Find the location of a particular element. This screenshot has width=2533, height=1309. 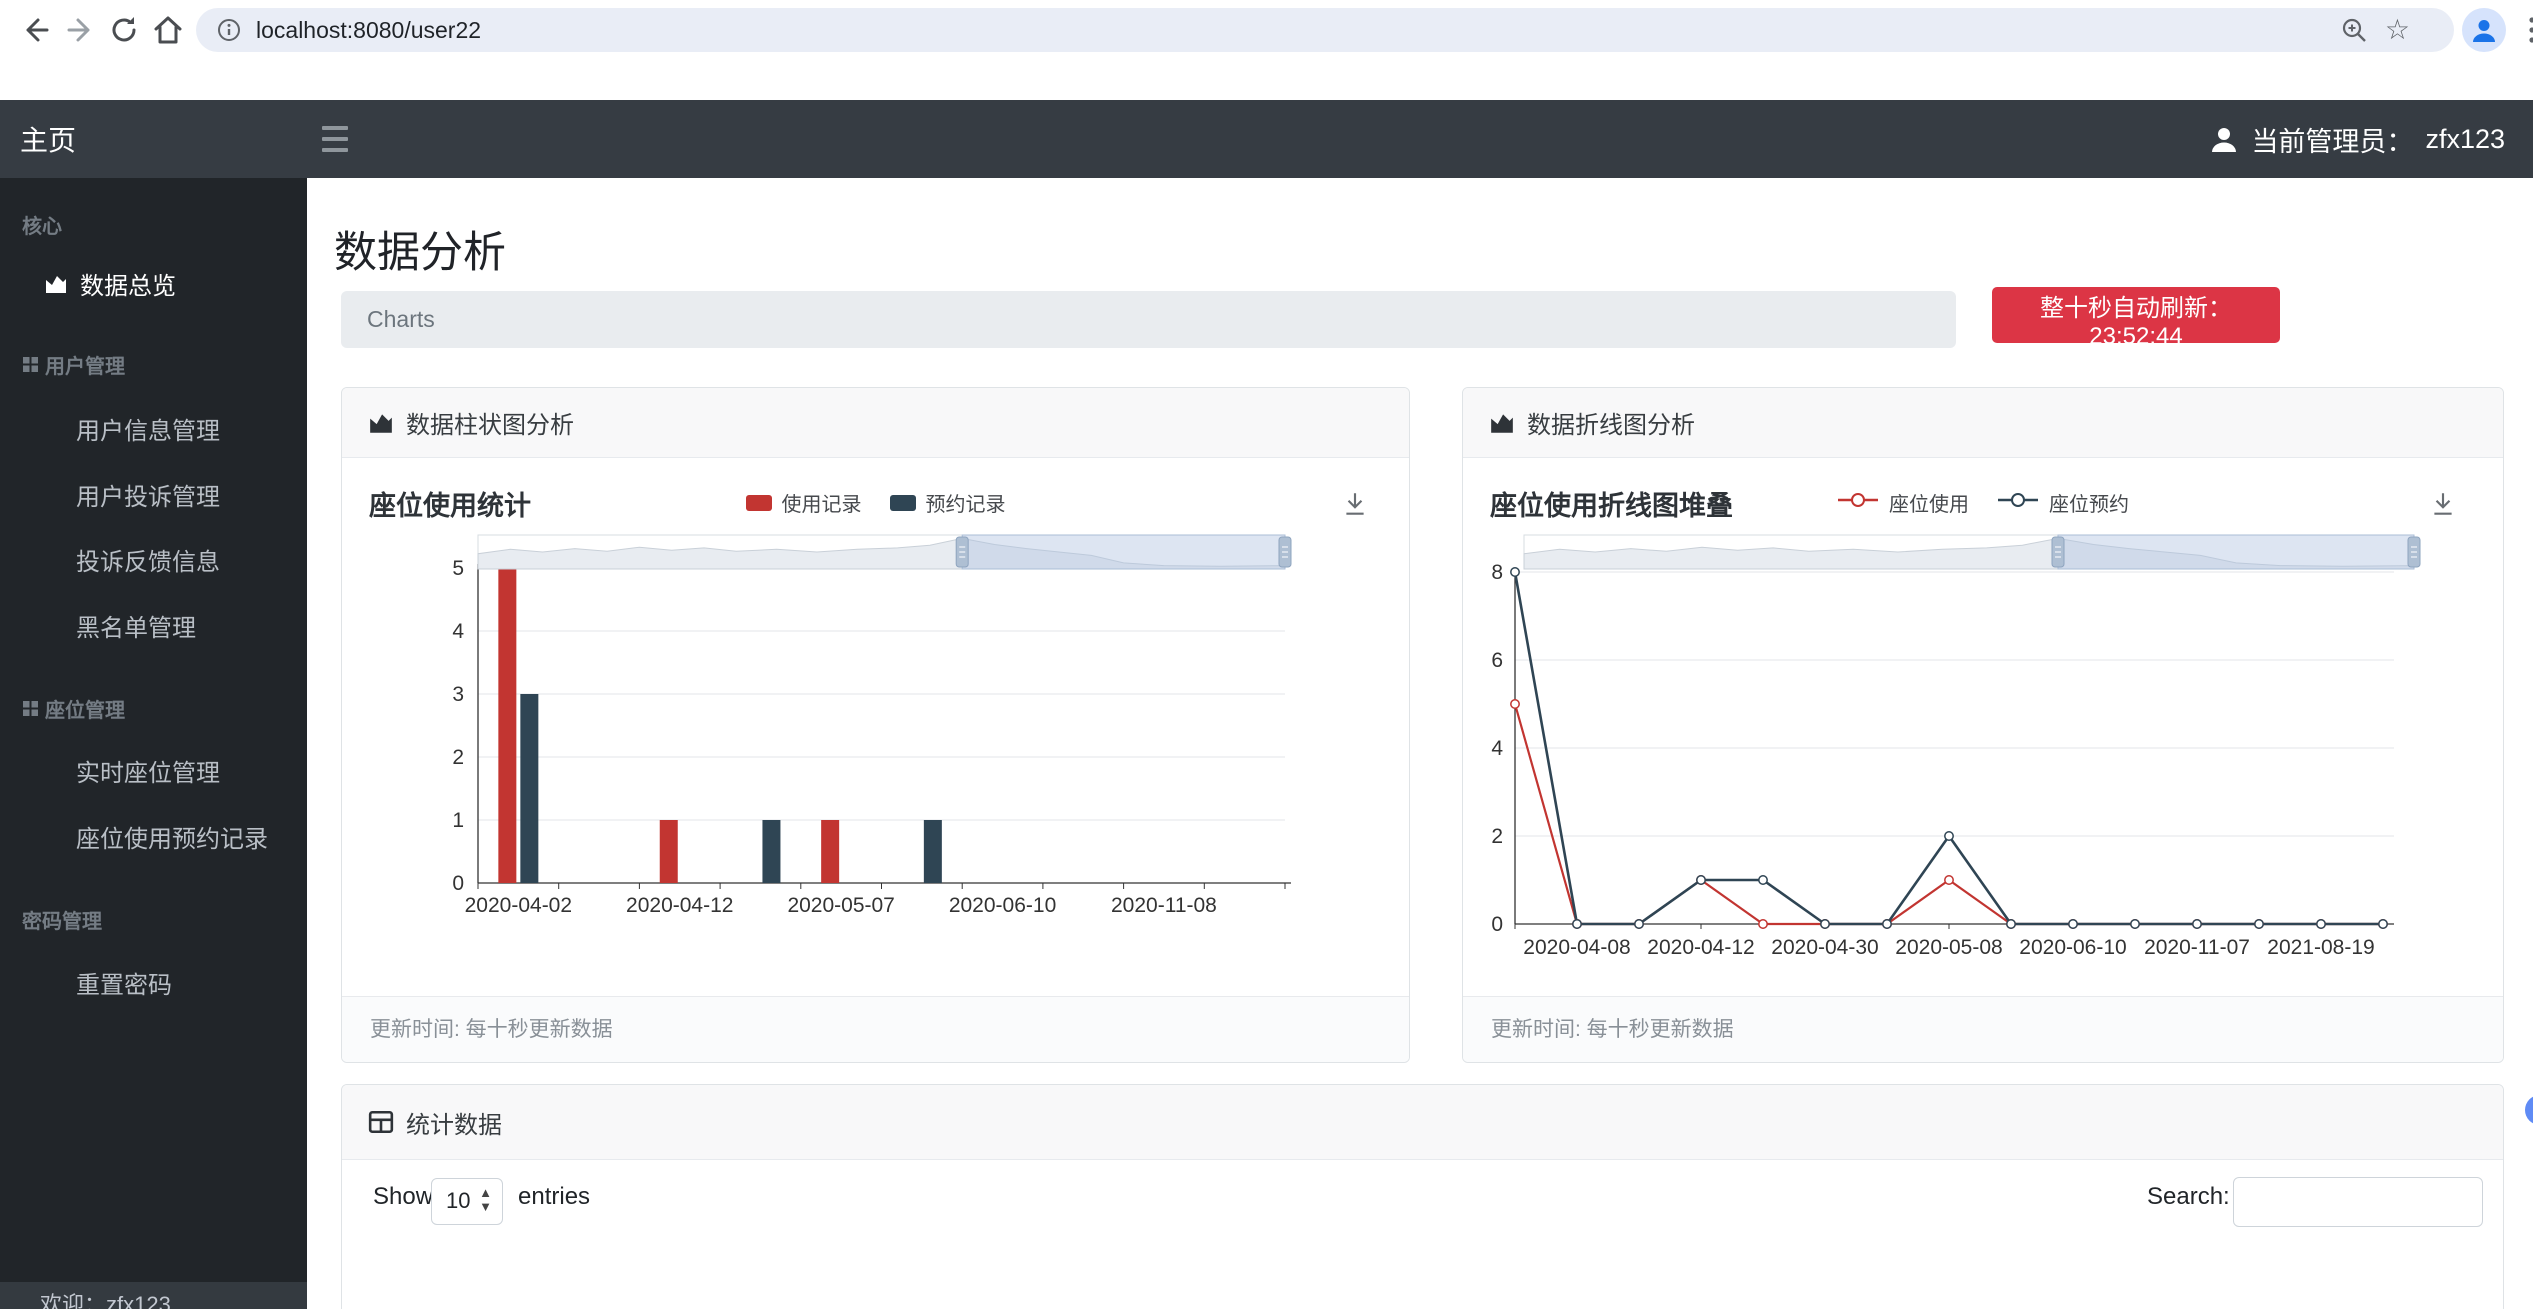

sidebar-section-users: 用户管理 is located at coordinates (73, 364).